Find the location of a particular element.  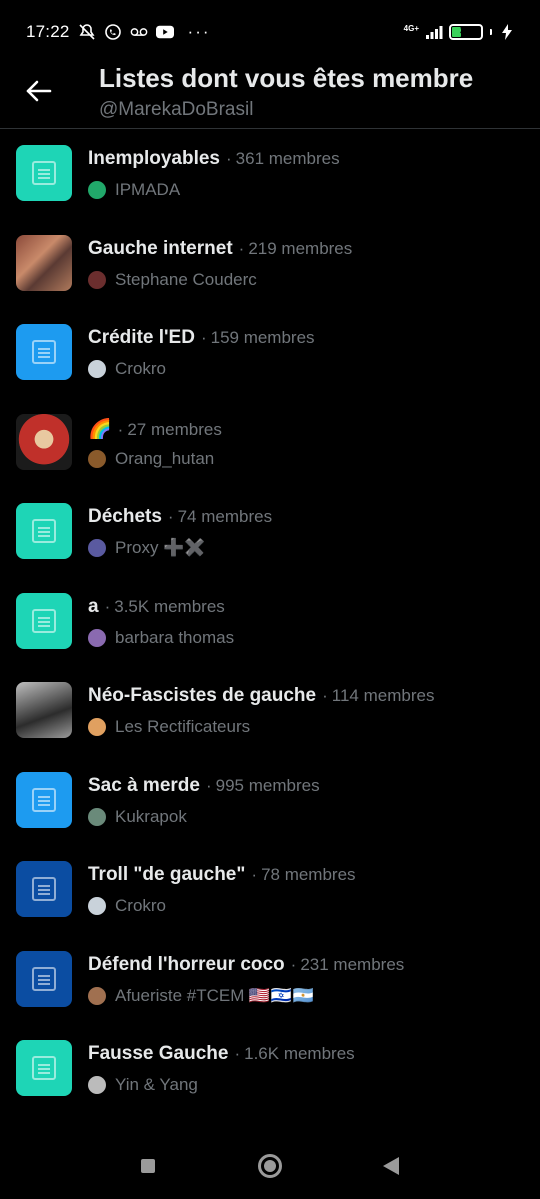

home-button is located at coordinates (270, 1166).